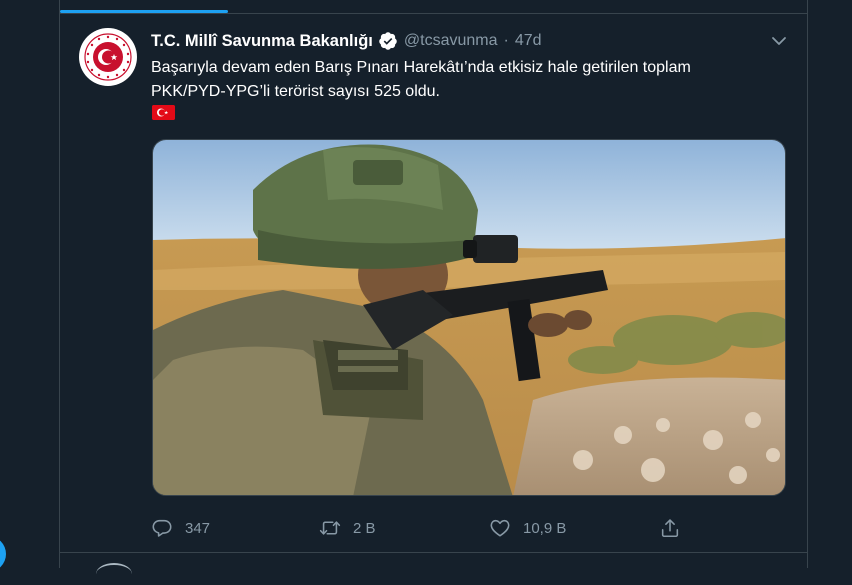 The height and width of the screenshot is (585, 852). What do you see at coordinates (347, 528) in the screenshot?
I see `retweet-button: 2 B` at bounding box center [347, 528].